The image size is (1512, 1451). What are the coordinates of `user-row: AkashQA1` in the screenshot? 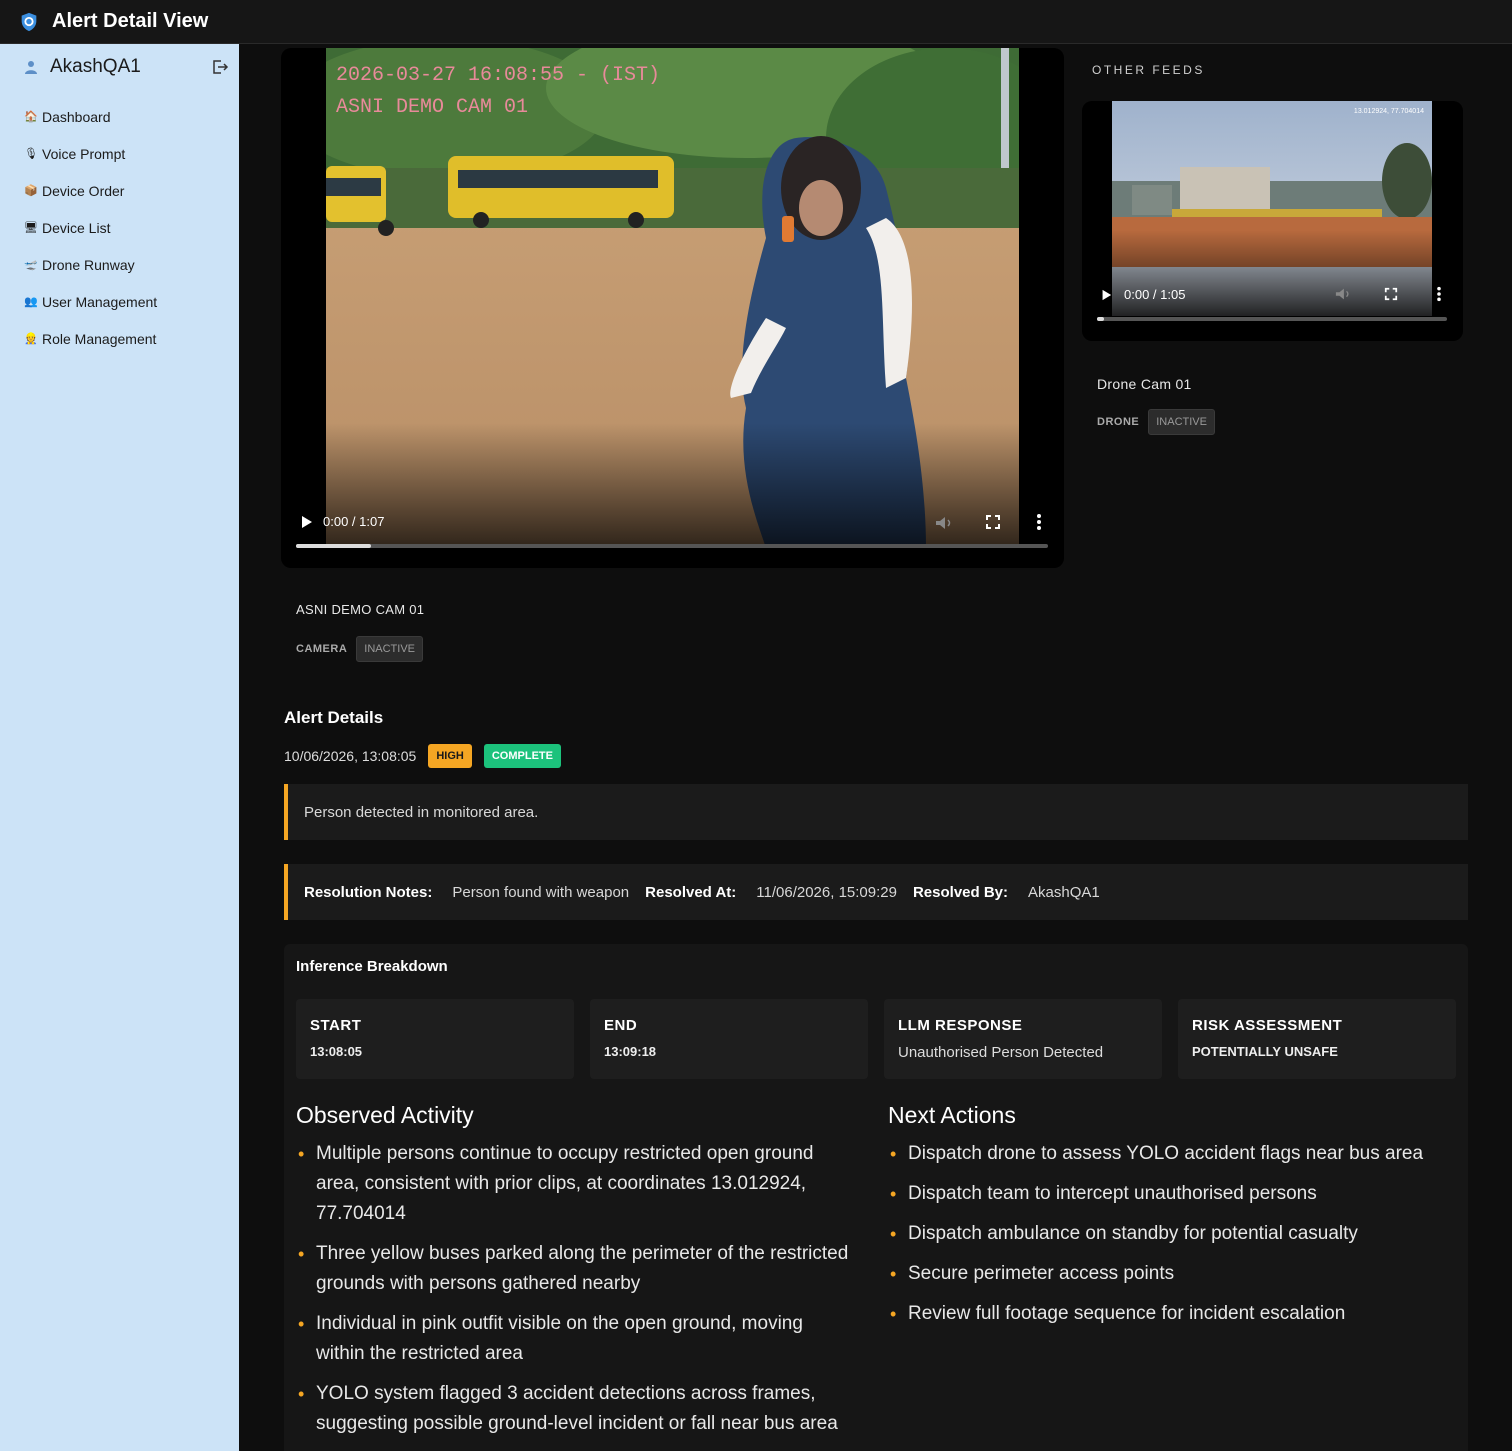 It's located at (119, 63).